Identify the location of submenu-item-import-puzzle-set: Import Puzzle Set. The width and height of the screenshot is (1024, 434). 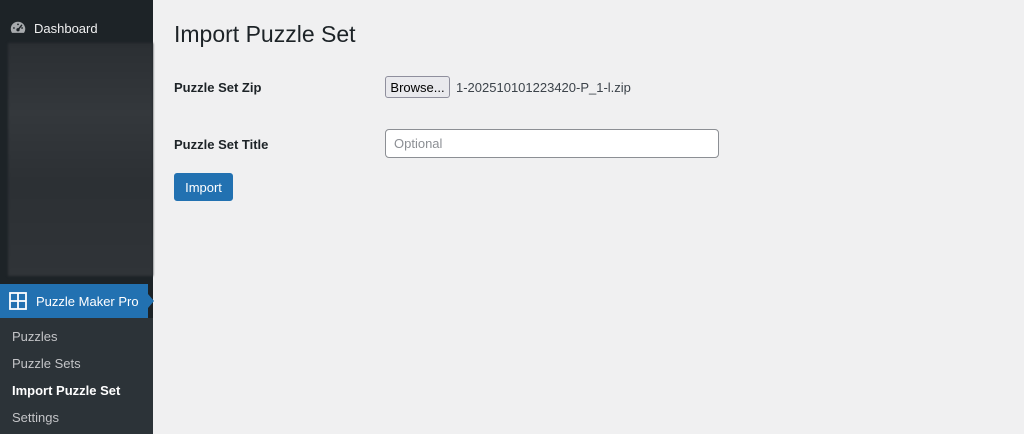
(66, 391).